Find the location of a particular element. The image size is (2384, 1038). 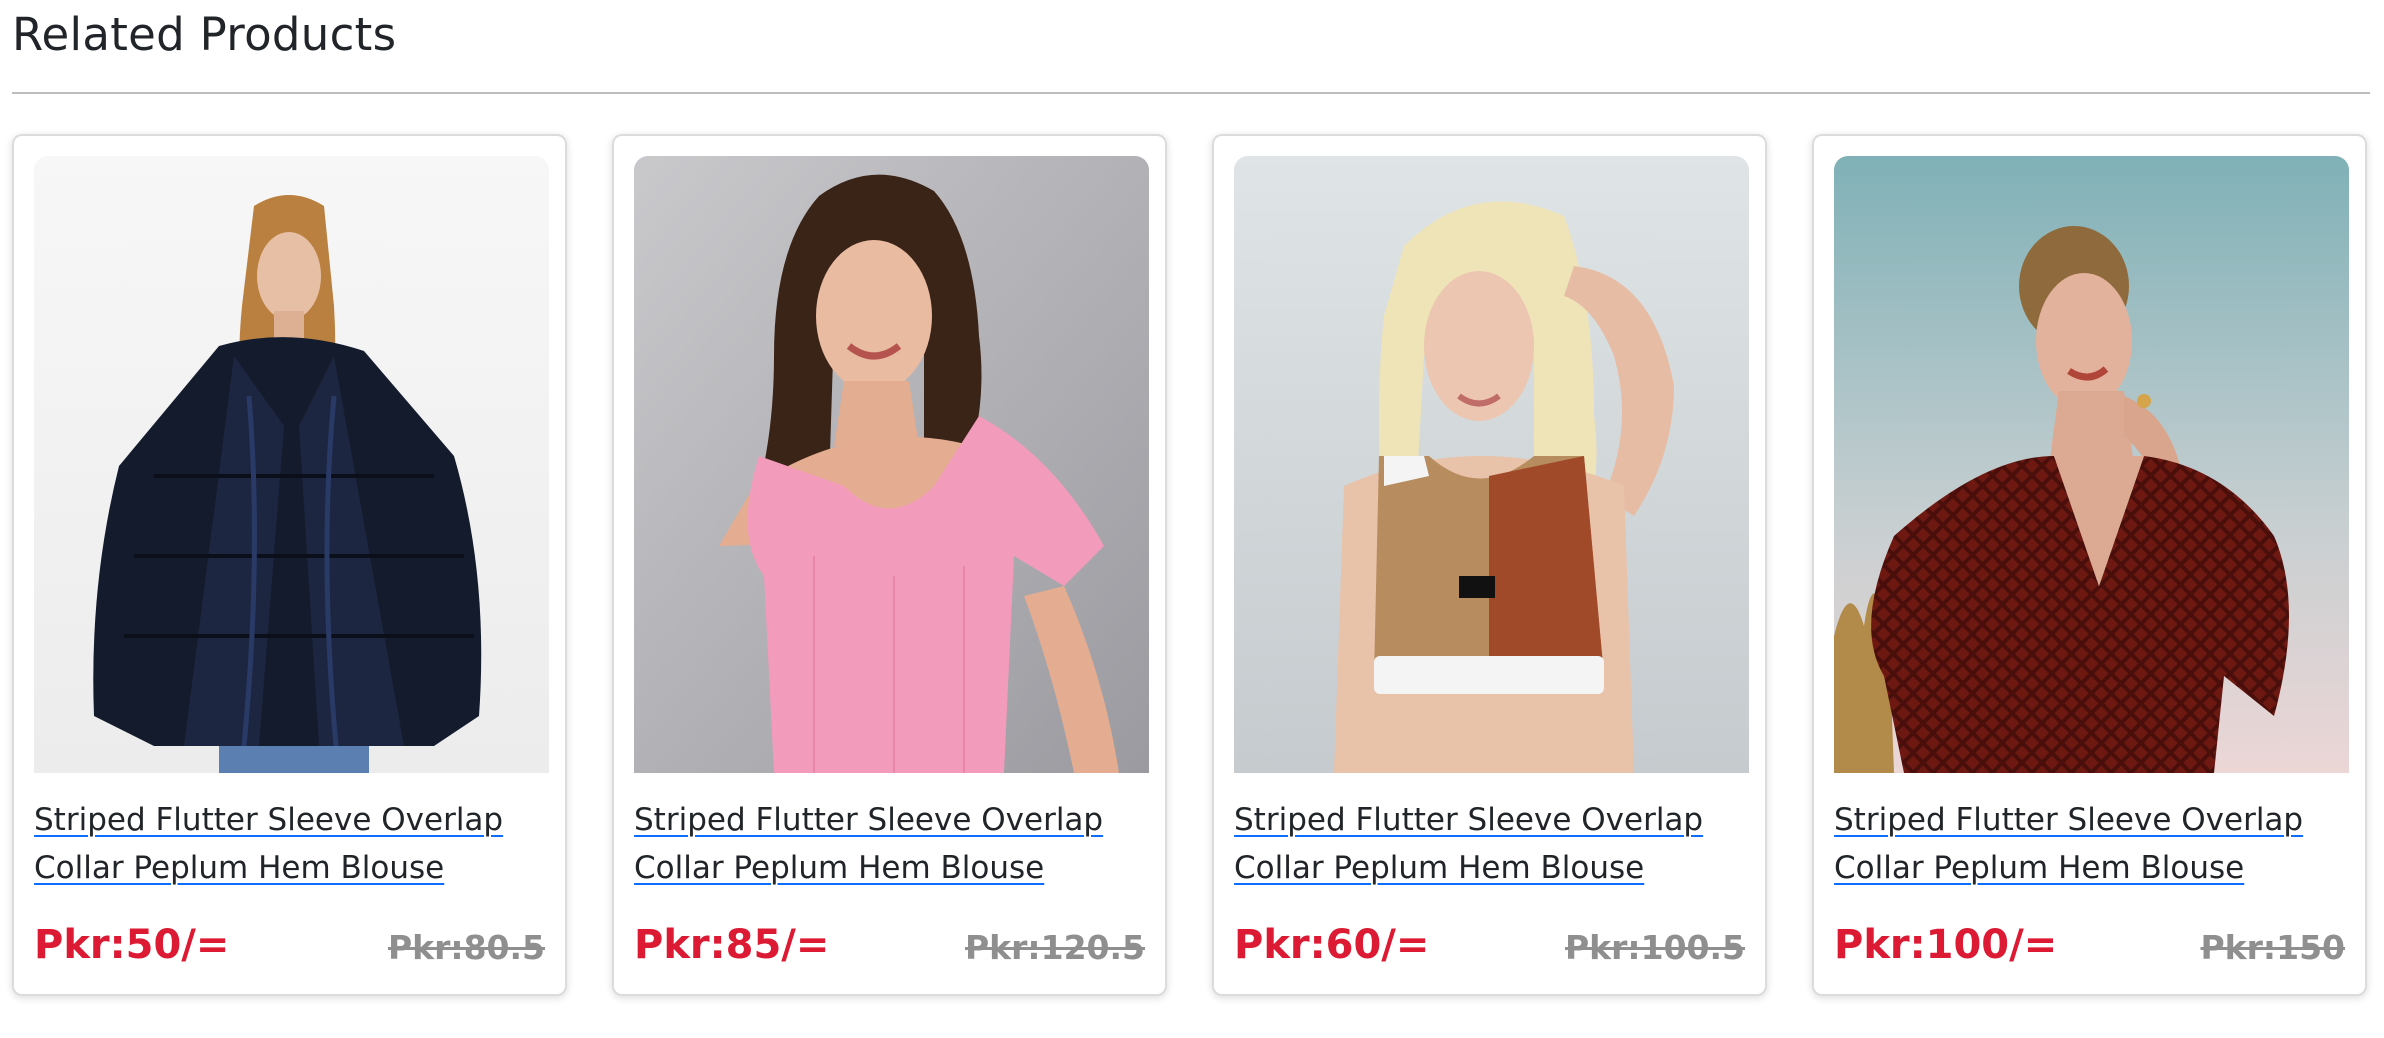

product-old-price: Pkr:100.5 is located at coordinates (1655, 947).